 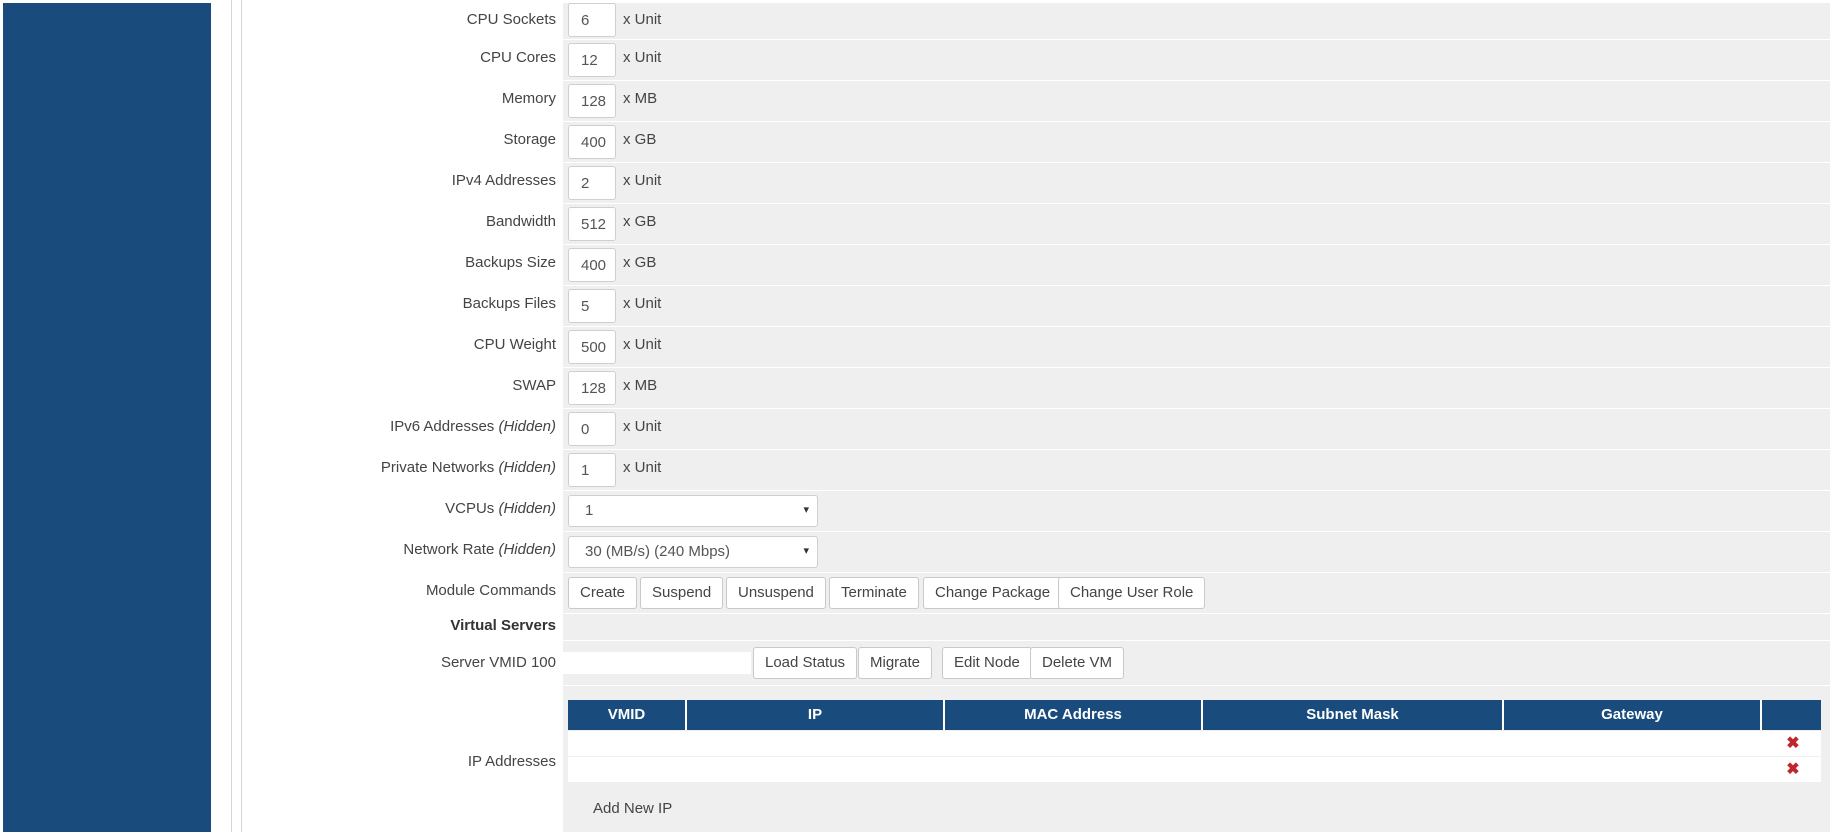 I want to click on ipv4-addresses-input, so click(x=592, y=183).